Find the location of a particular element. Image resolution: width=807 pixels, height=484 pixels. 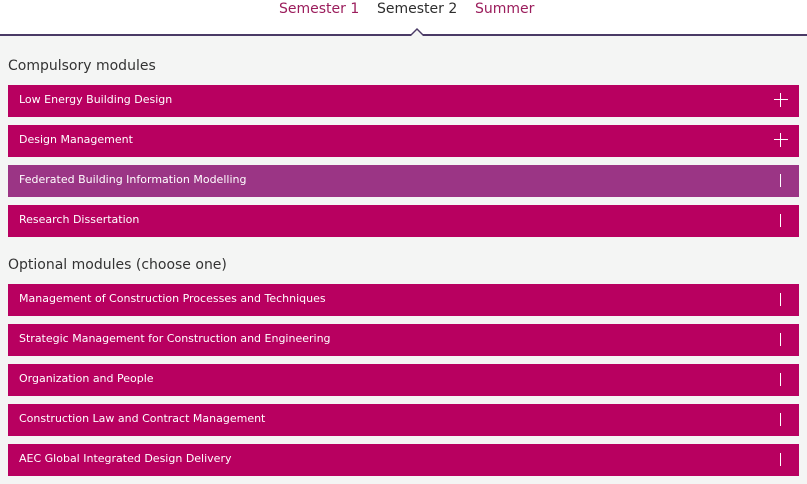

module-low-energy-building-design: Low Energy Building Design is located at coordinates (403, 101).